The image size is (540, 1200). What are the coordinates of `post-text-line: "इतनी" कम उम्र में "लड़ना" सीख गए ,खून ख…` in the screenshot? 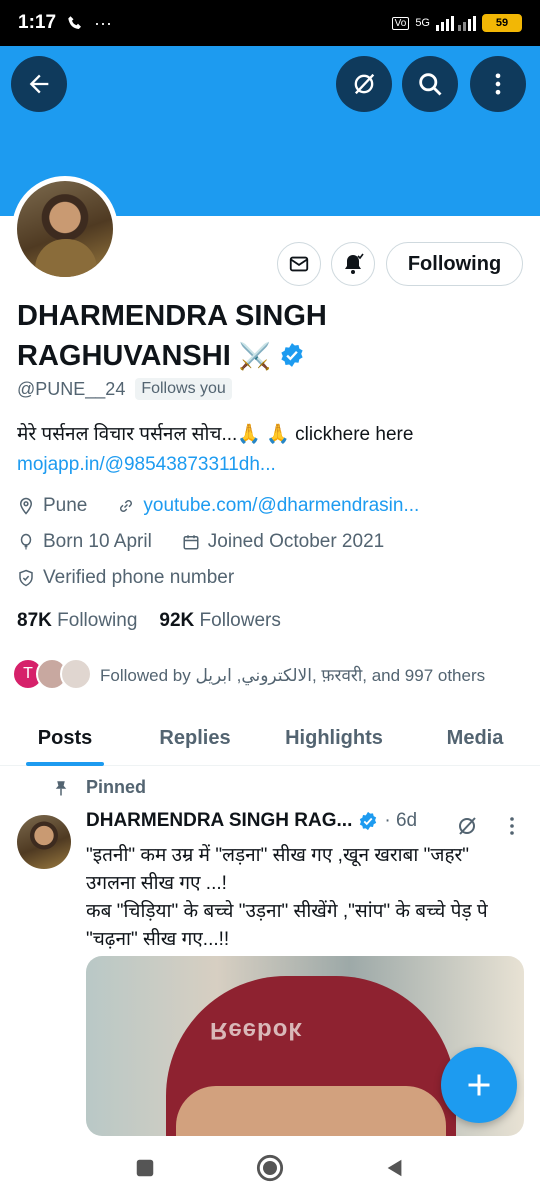 It's located at (278, 869).